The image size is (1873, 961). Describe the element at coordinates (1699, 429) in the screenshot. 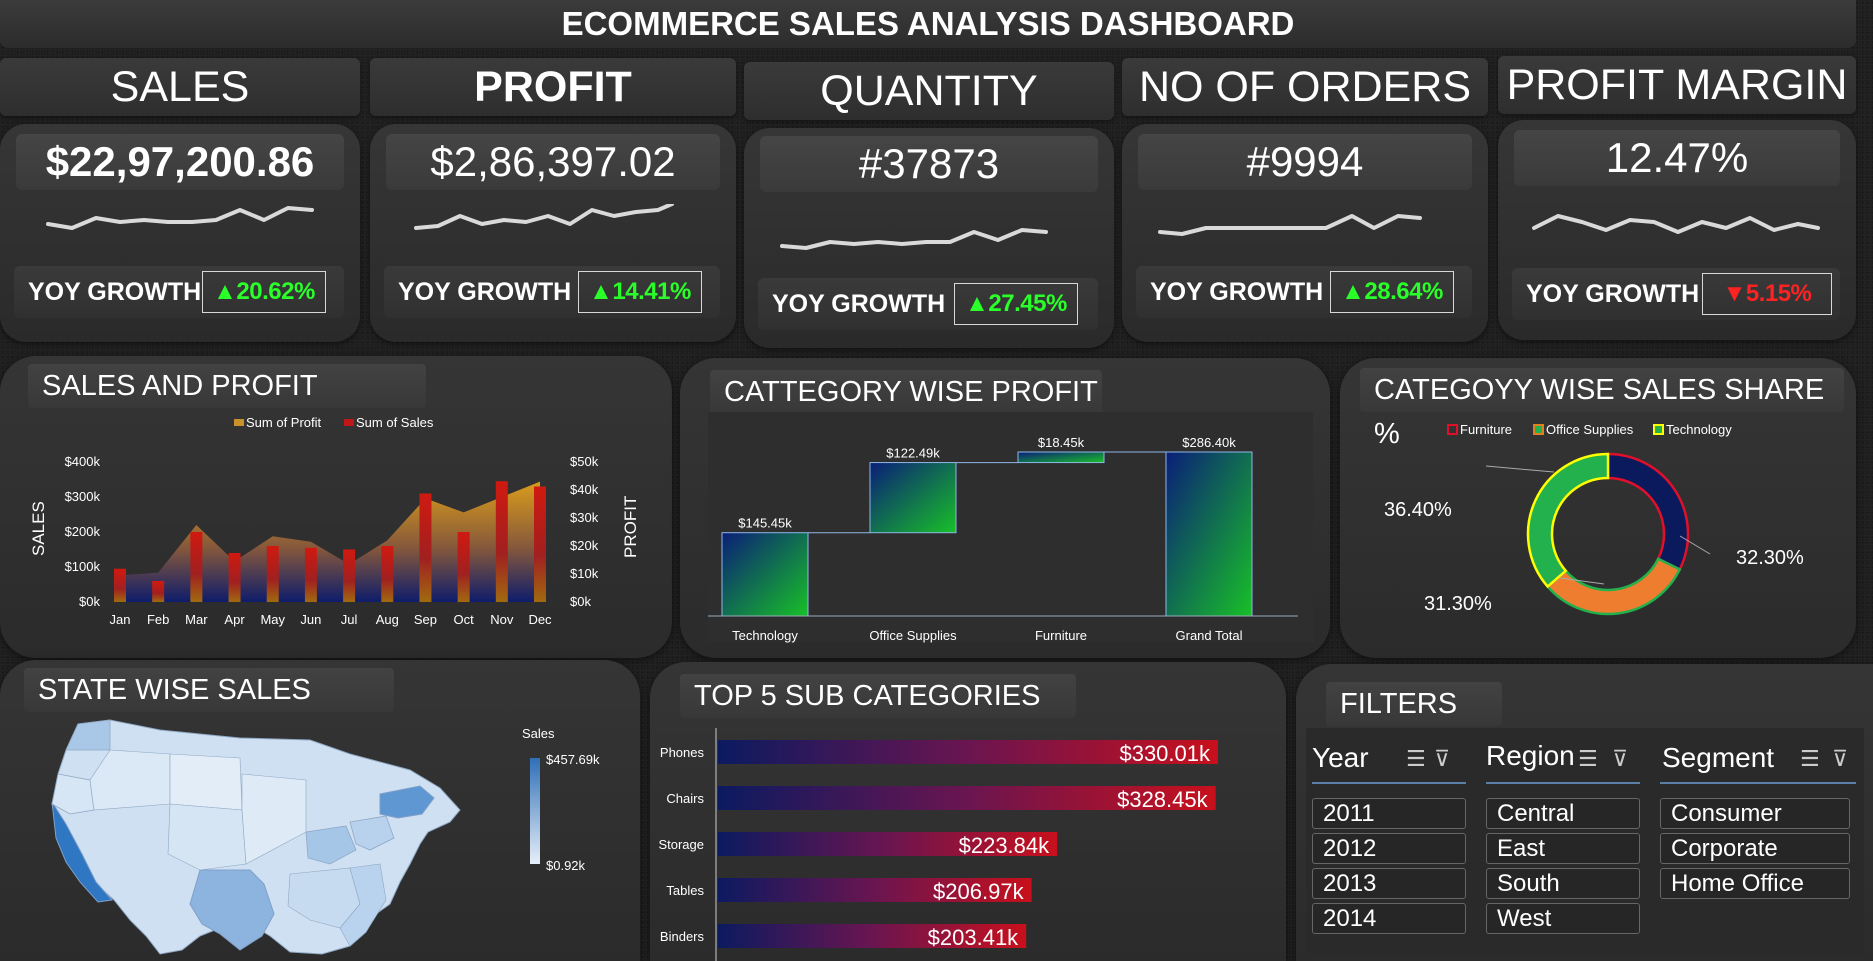

I see `legend-technology: Technology` at that location.